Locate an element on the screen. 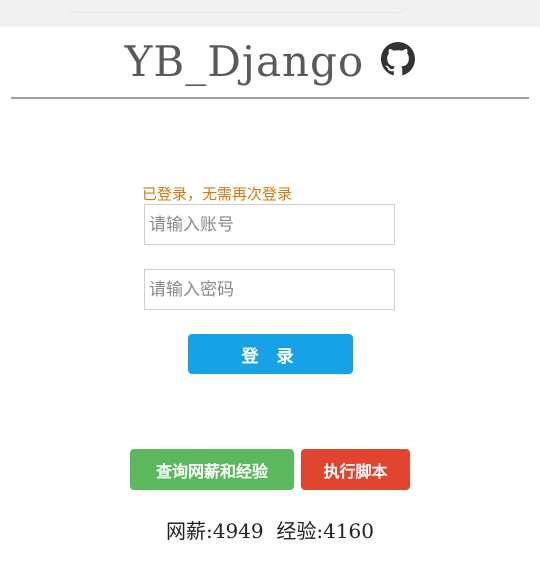 This screenshot has height=569, width=540. password-input is located at coordinates (269, 289).